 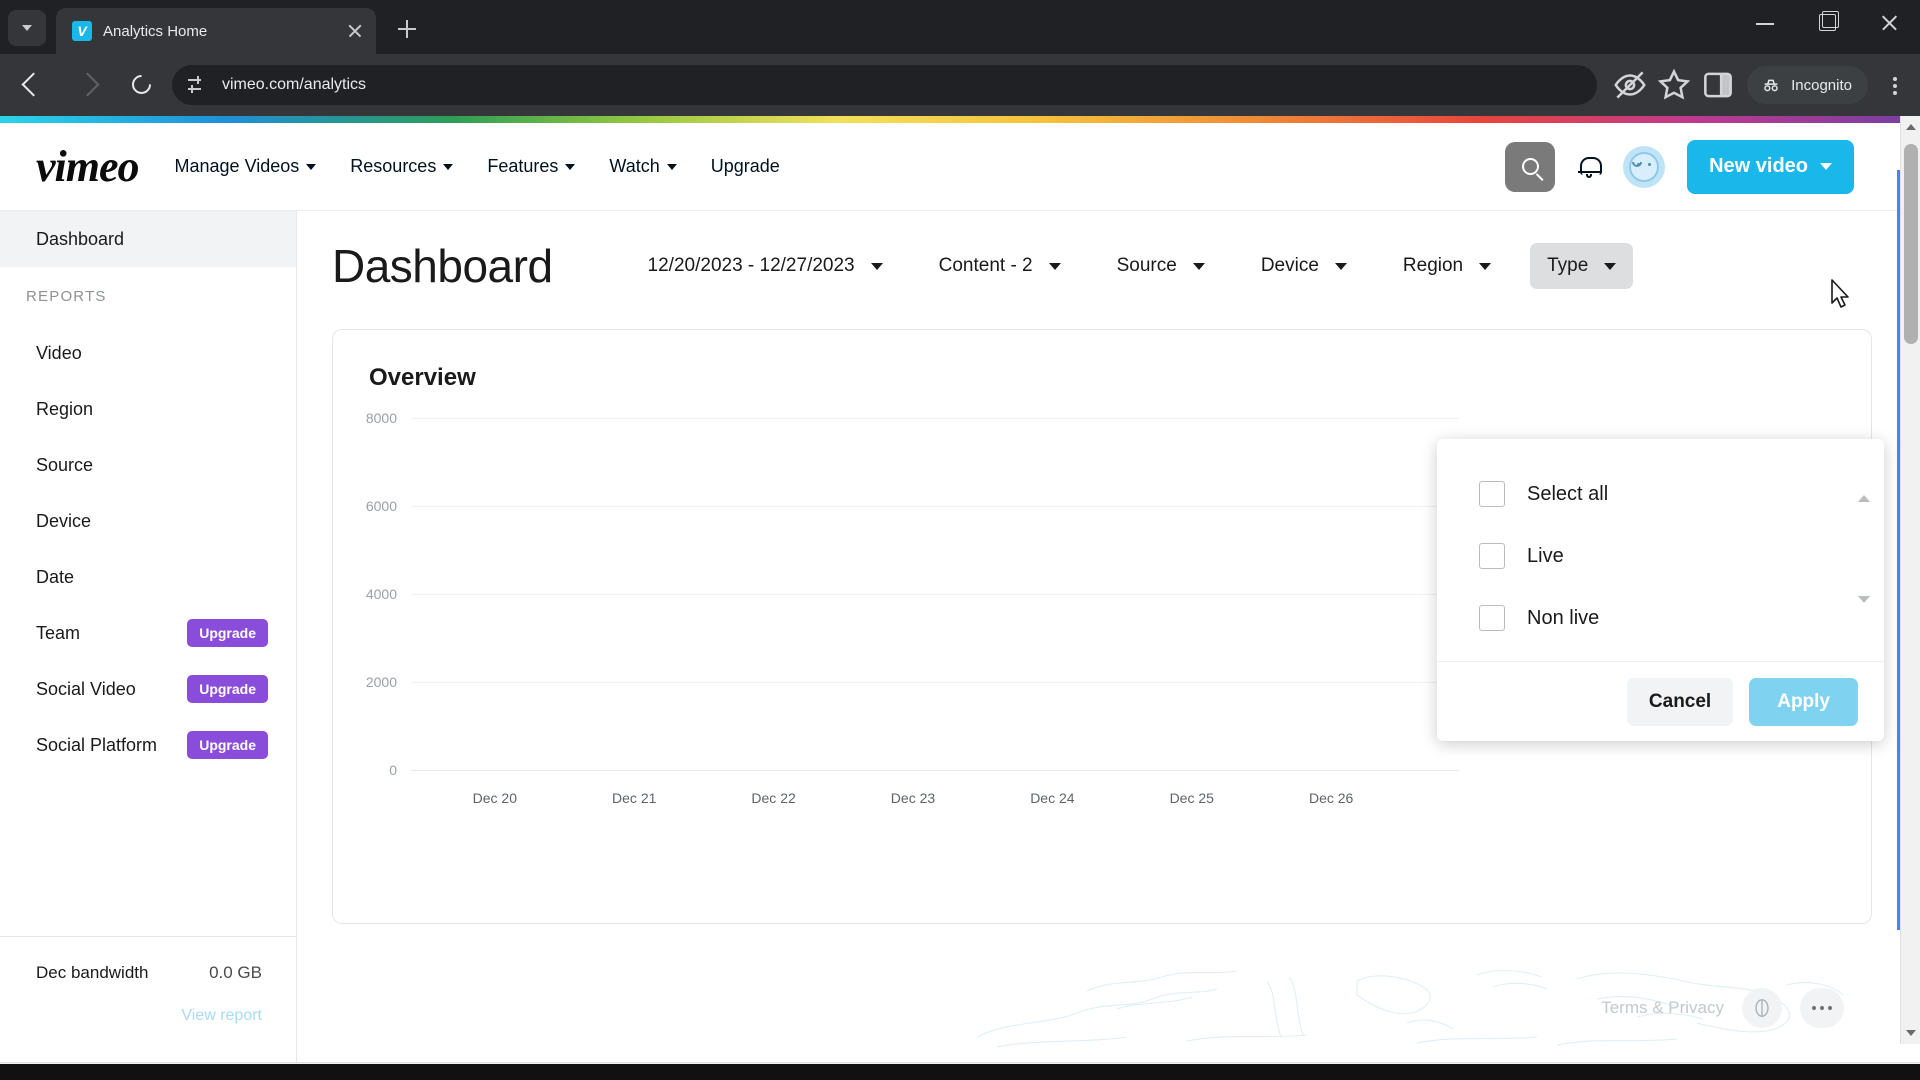 What do you see at coordinates (1840, 293) in the screenshot?
I see `mouse-cursor` at bounding box center [1840, 293].